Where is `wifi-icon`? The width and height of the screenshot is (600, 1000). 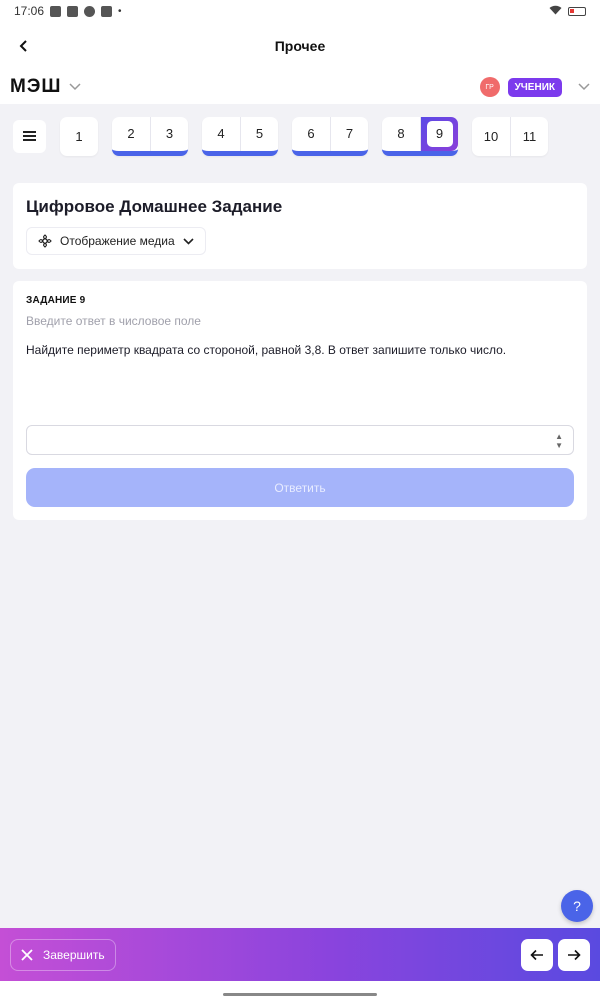 wifi-icon is located at coordinates (555, 11).